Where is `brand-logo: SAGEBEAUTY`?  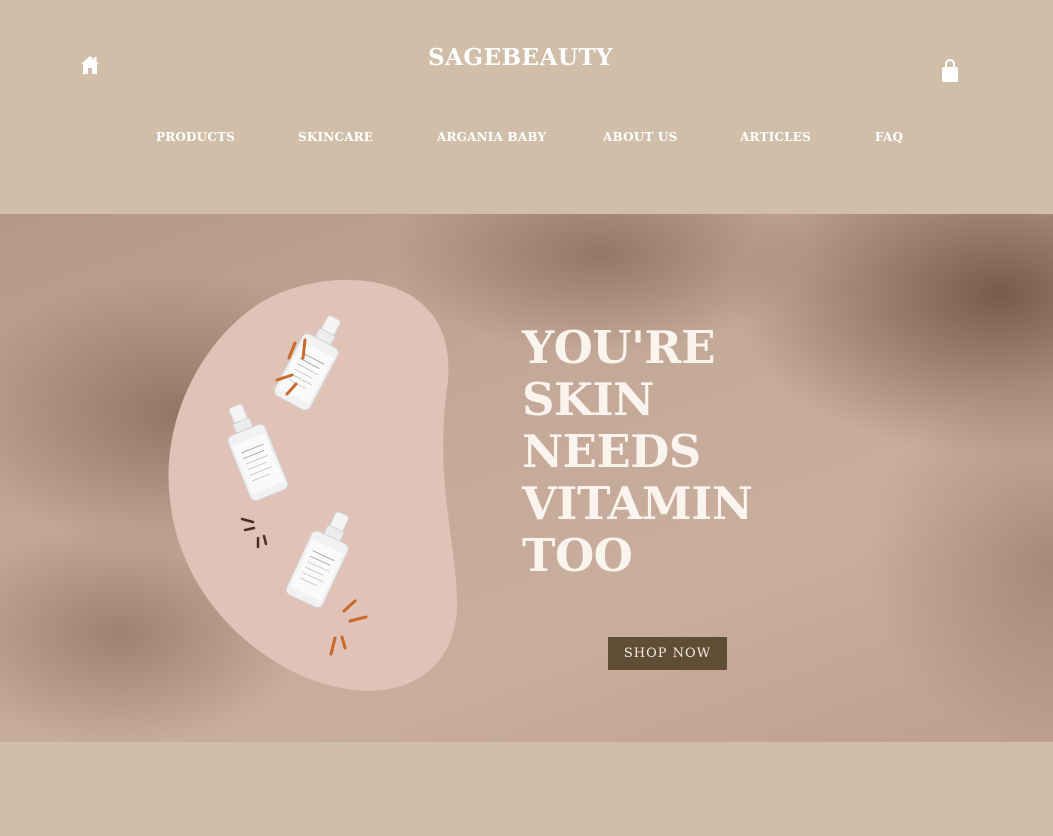
brand-logo: SAGEBEAUTY is located at coordinates (526, 57).